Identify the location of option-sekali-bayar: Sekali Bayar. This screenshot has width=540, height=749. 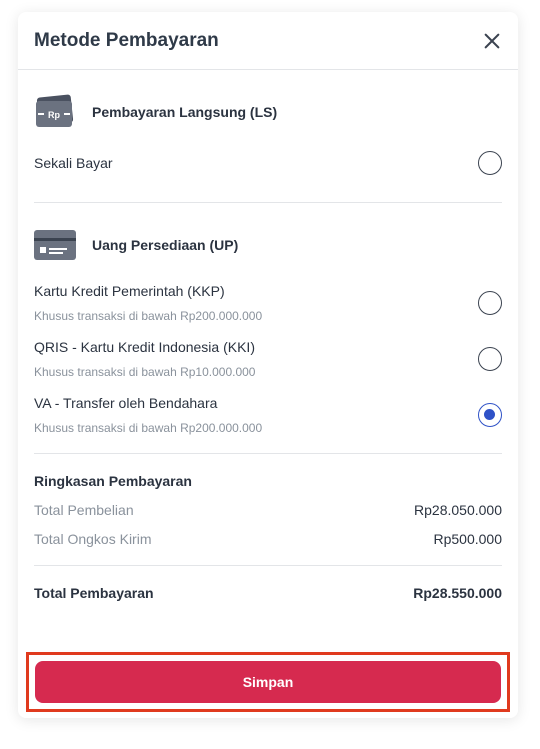
(268, 163).